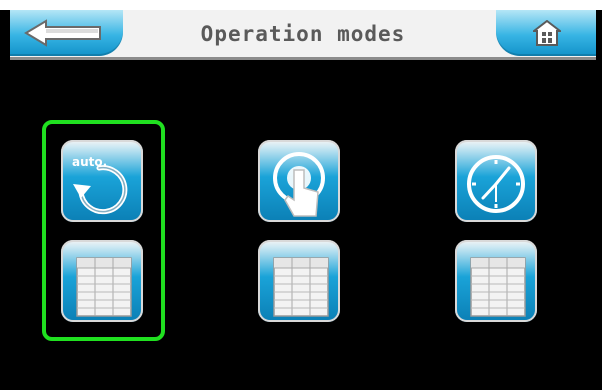 This screenshot has width=602, height=390. Describe the element at coordinates (299, 184) in the screenshot. I see `manual-touch-icon` at that location.